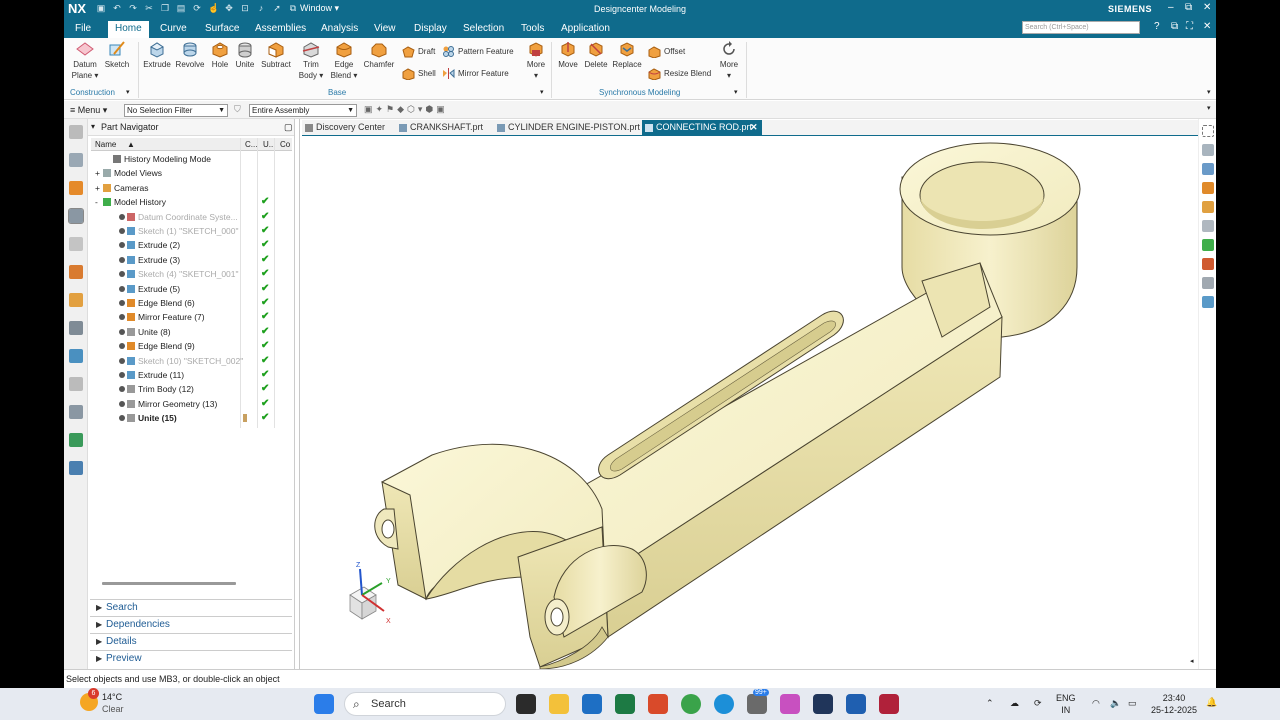 This screenshot has height=720, width=1280. I want to click on hd3d-tools-icon, so click(75, 272).